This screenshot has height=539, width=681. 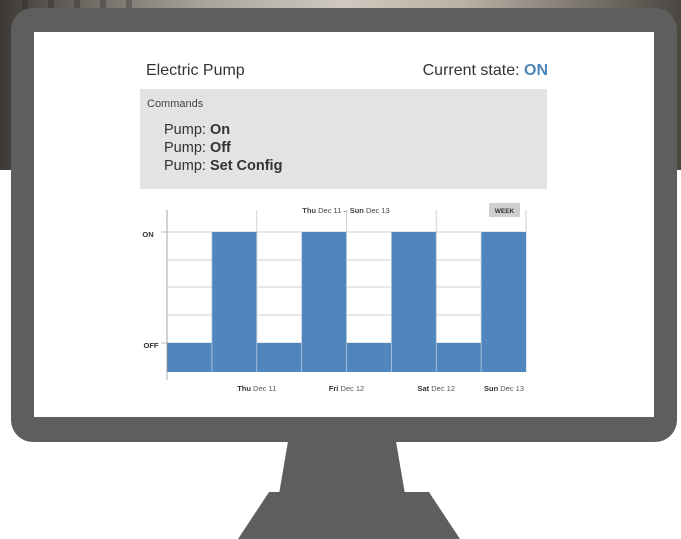 I want to click on x-tick-day: Thu, so click(x=245, y=388).